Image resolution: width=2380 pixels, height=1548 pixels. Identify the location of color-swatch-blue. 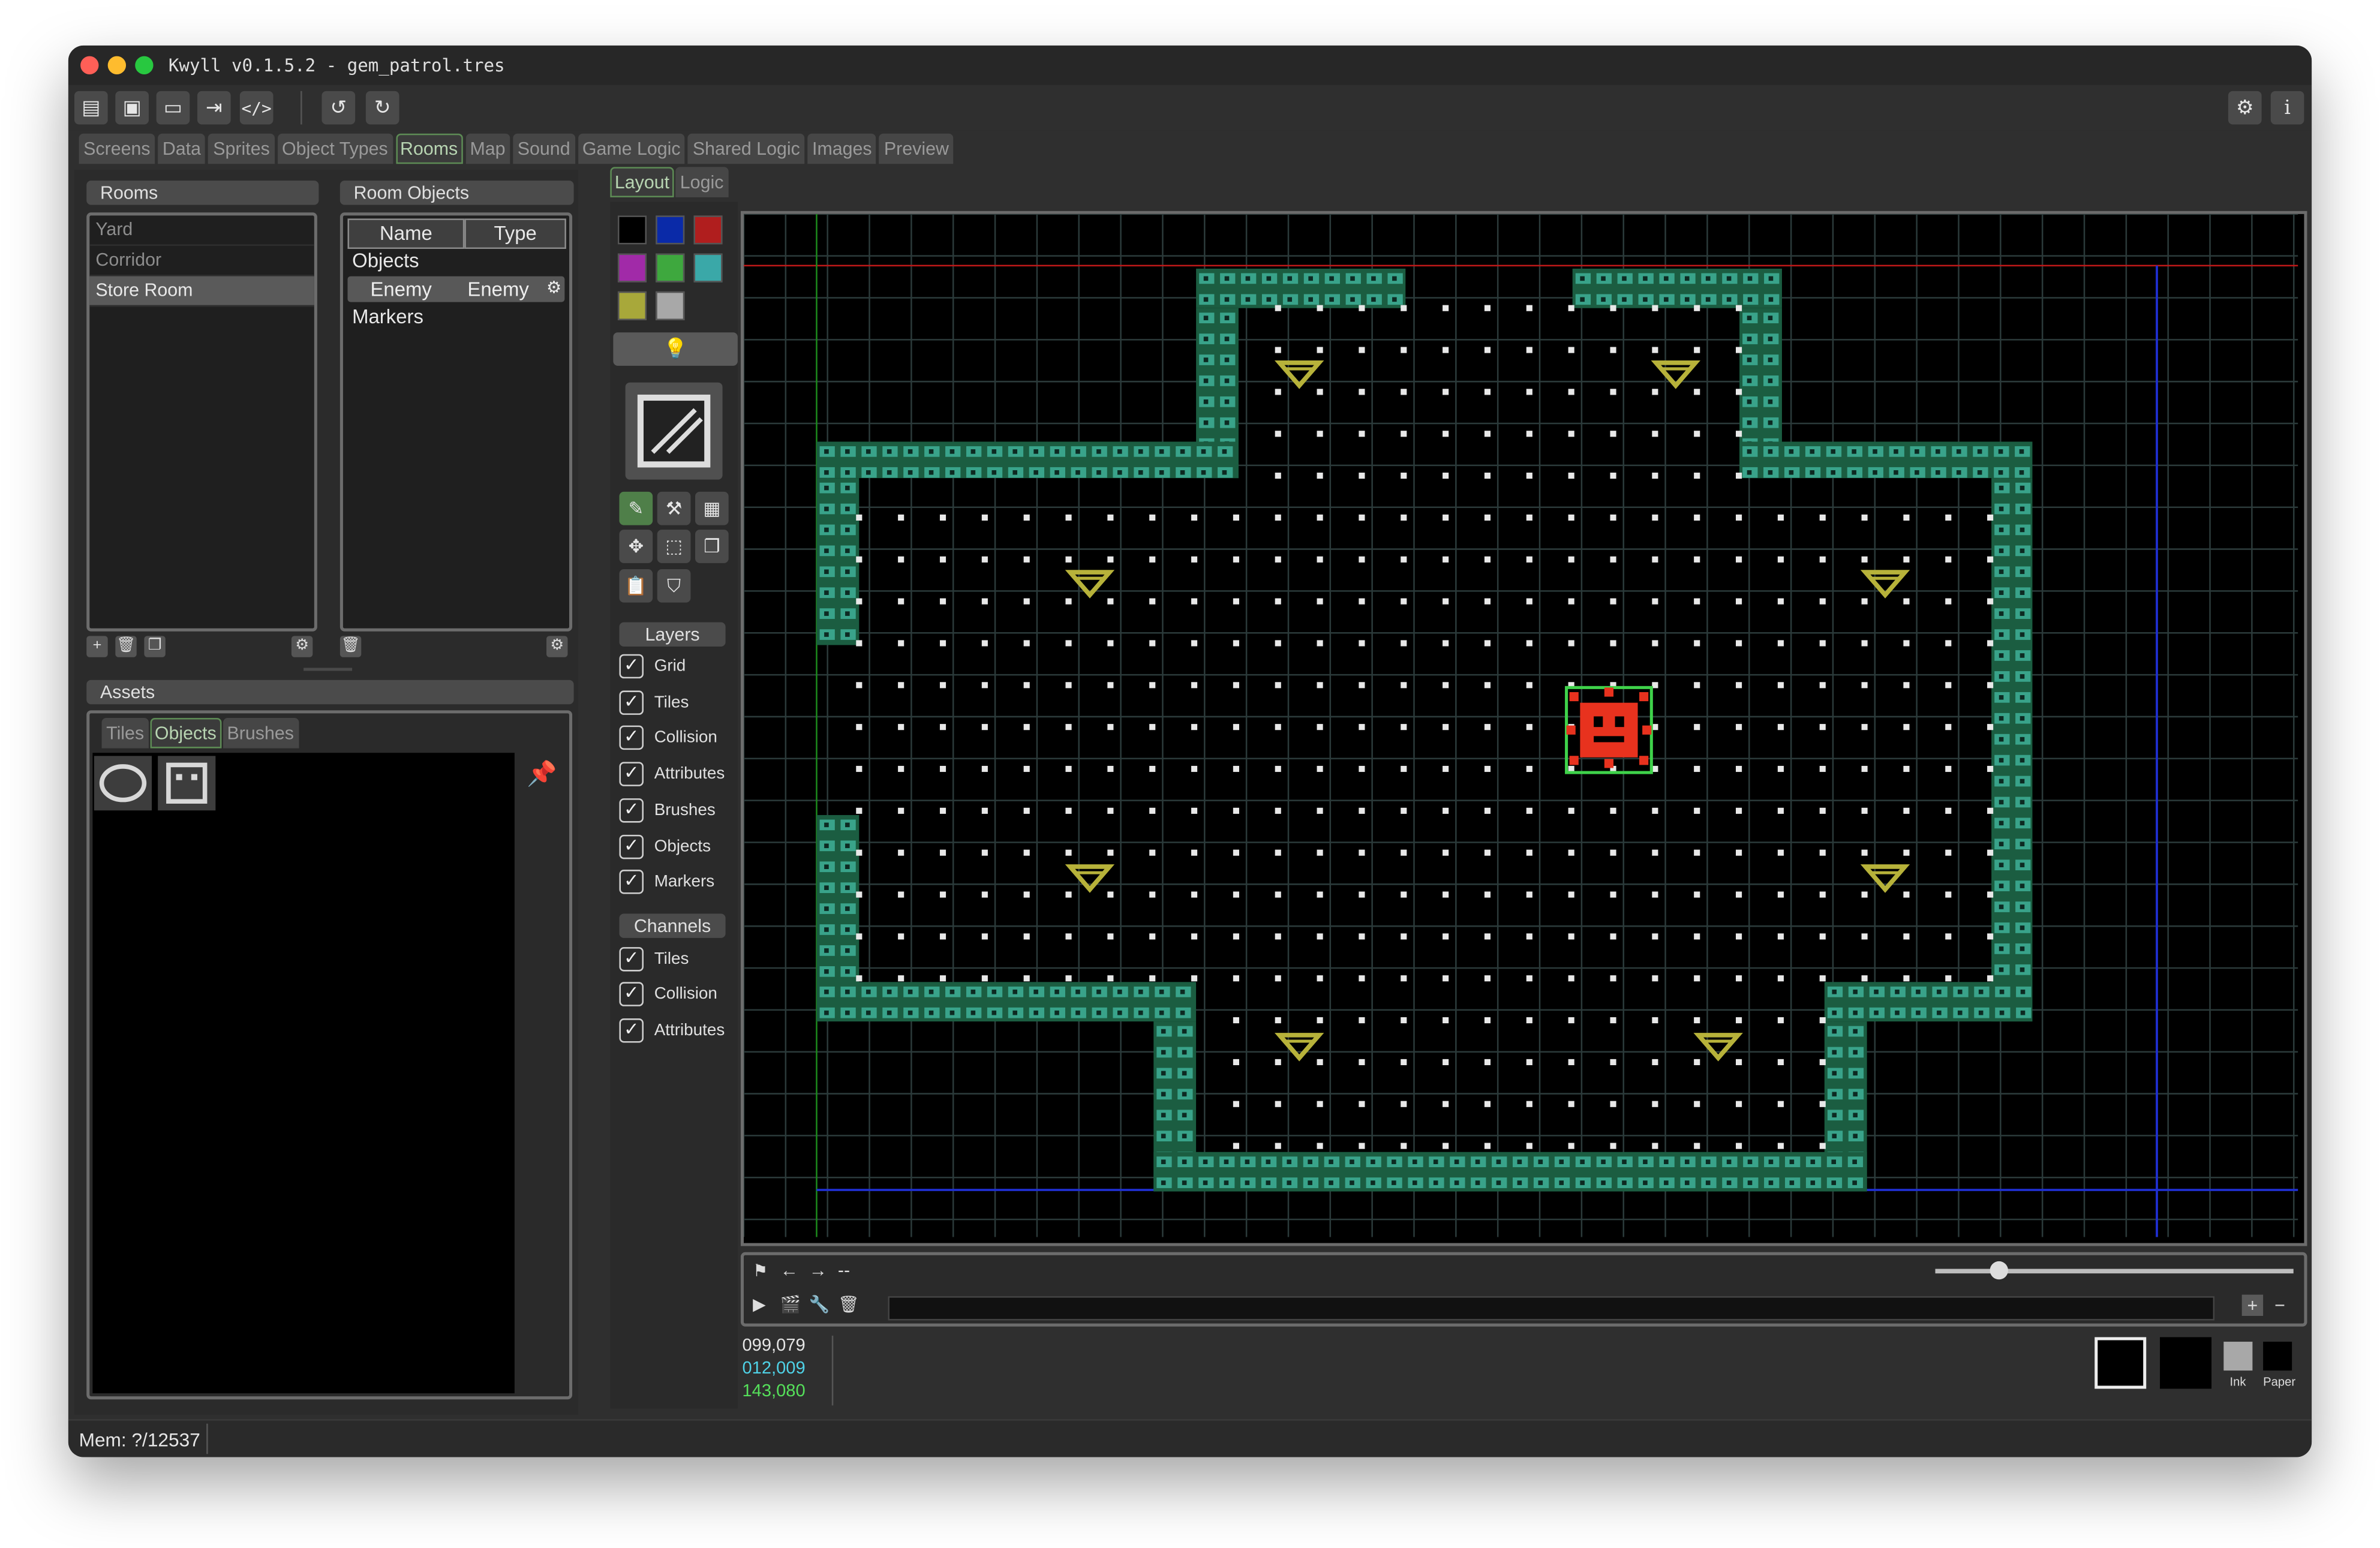
(670, 230).